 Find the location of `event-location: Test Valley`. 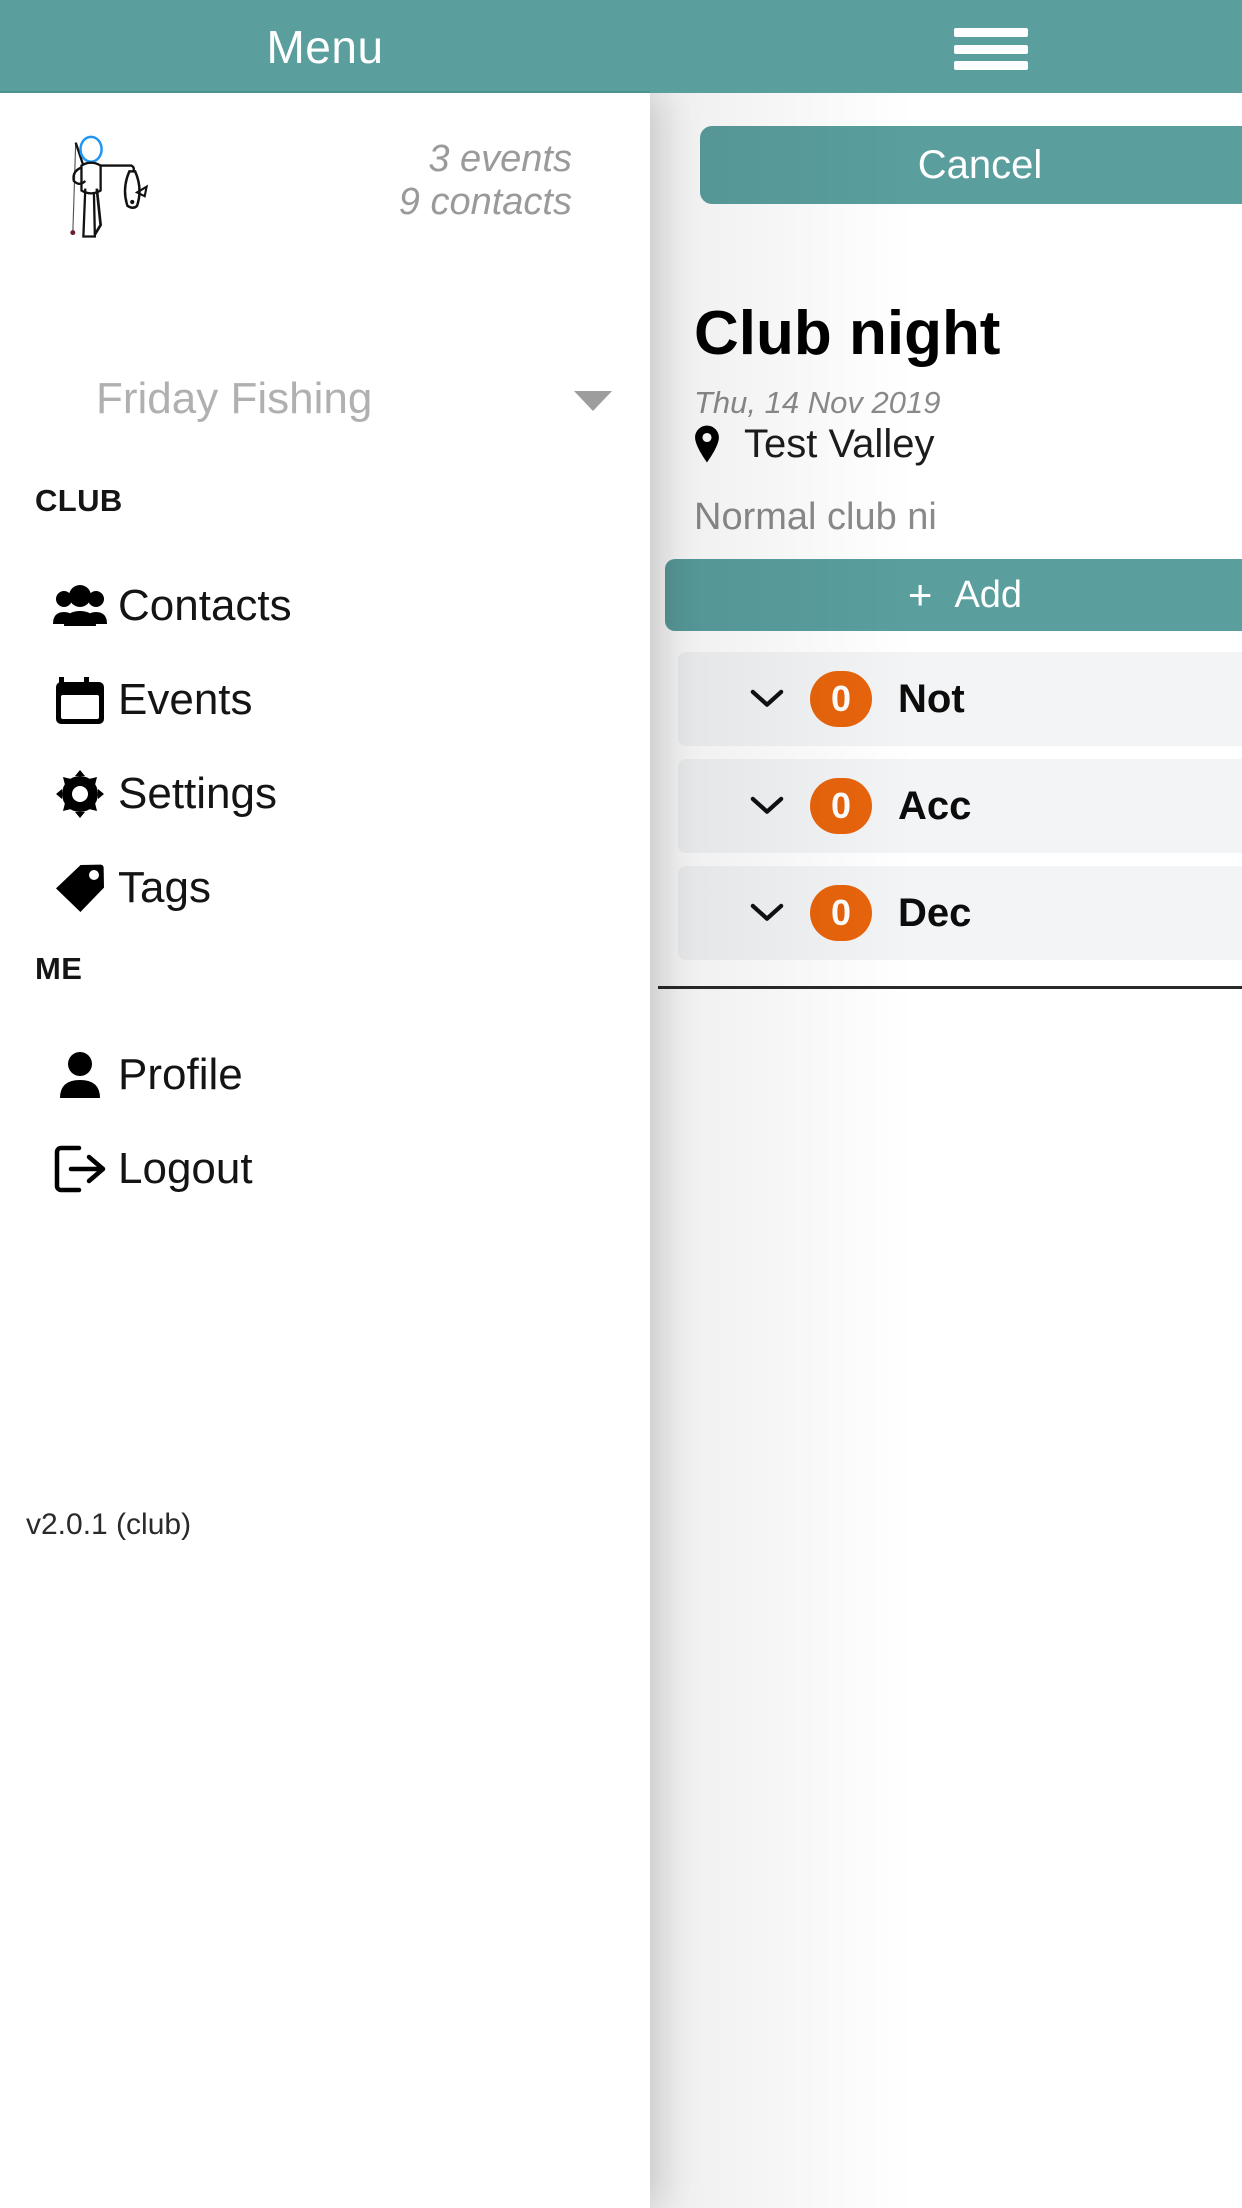

event-location: Test Valley is located at coordinates (968, 444).